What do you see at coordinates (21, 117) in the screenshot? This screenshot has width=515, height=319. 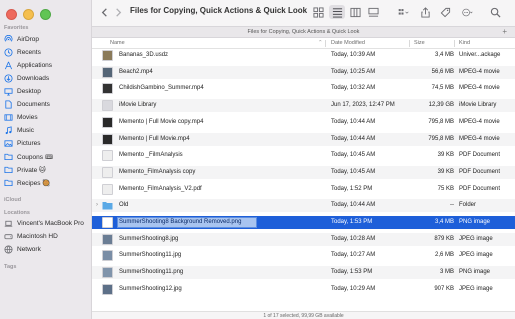 I see `sidebar-item-movies: Movies` at bounding box center [21, 117].